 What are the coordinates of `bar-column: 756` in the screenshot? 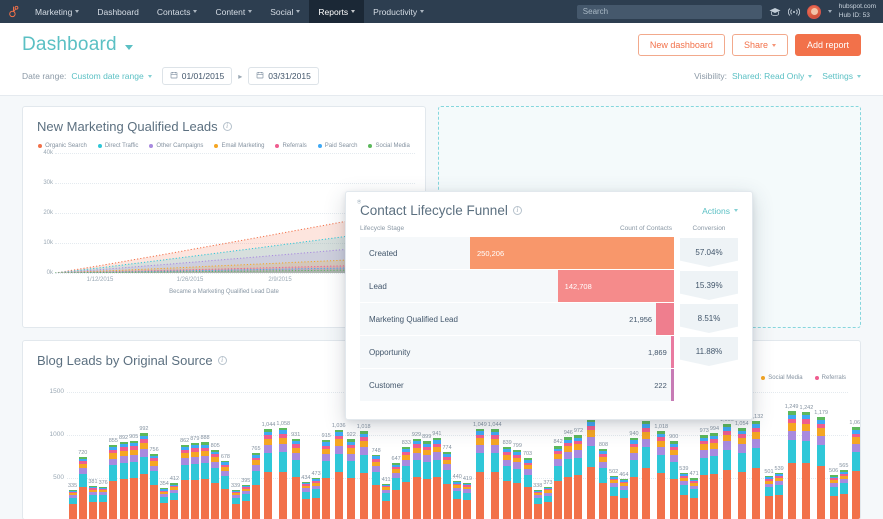 It's located at (154, 451).